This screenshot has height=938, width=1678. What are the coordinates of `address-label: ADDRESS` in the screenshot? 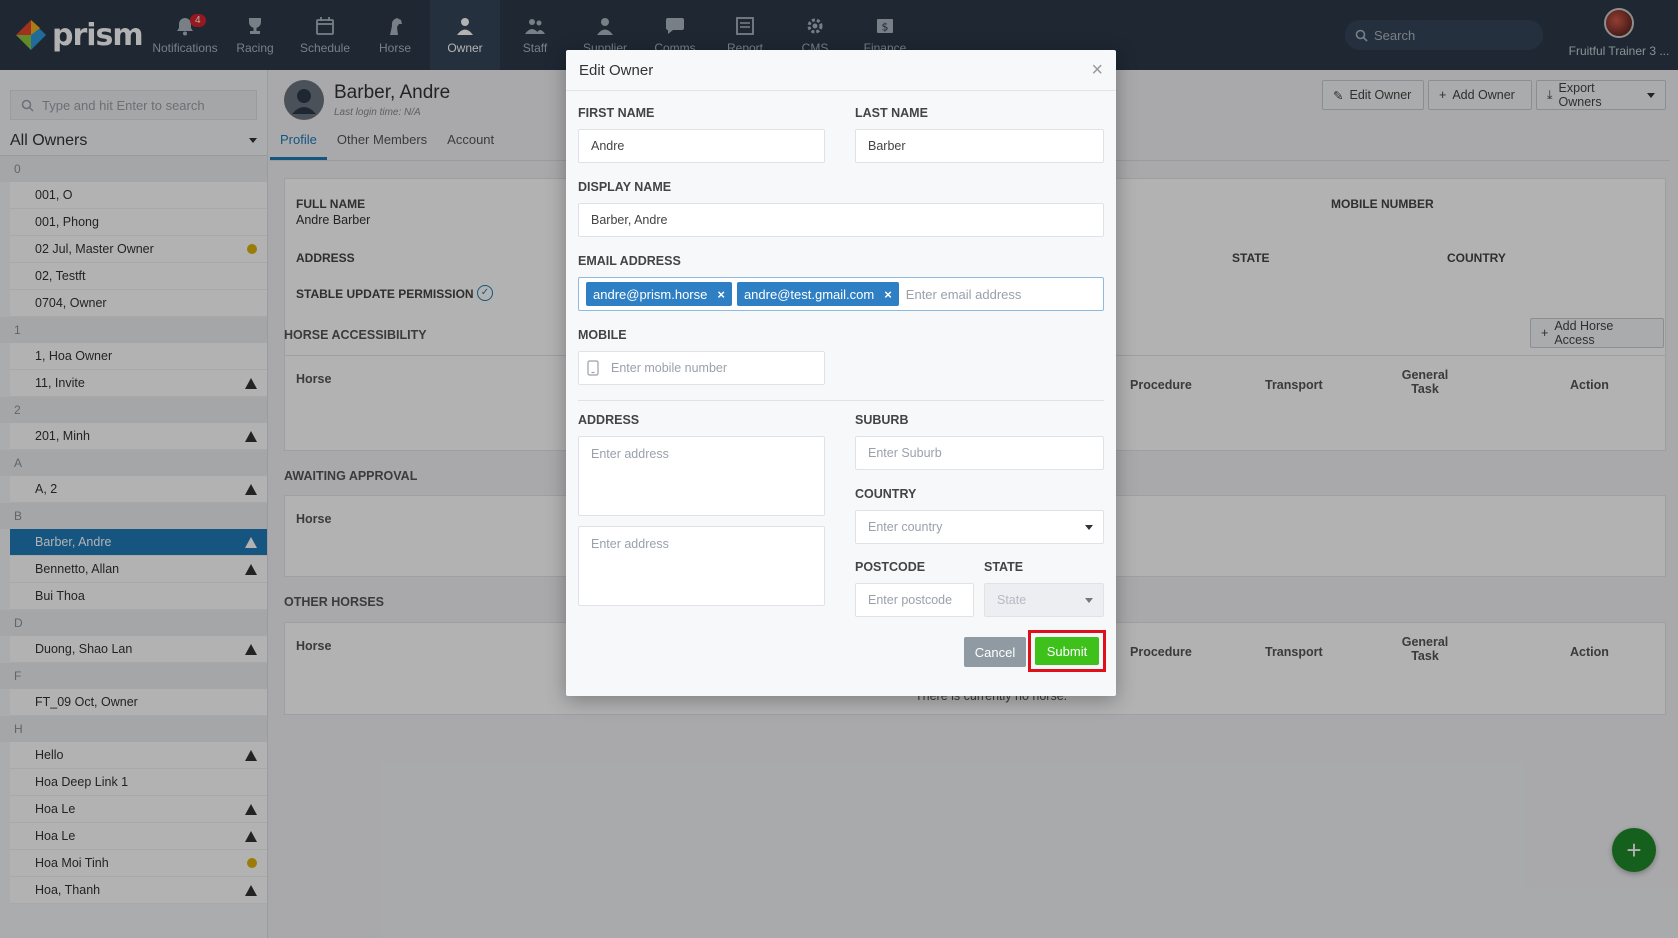 It's located at (609, 420).